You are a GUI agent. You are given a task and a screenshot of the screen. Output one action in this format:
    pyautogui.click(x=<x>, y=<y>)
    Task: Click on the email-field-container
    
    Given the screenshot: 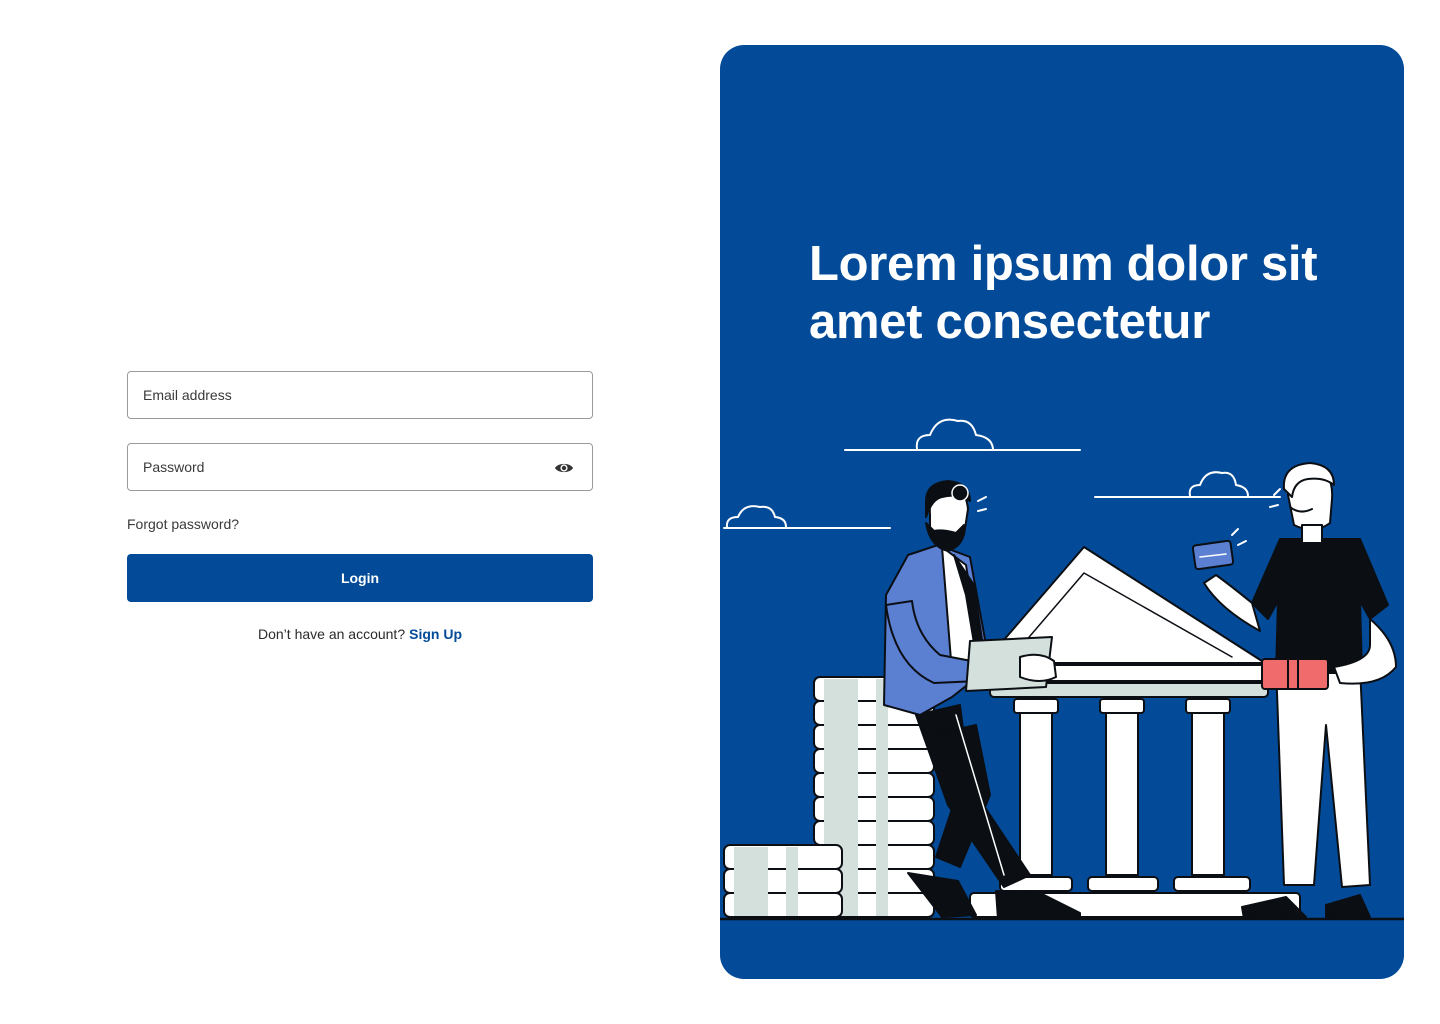 What is the action you would take?
    pyautogui.click(x=360, y=395)
    